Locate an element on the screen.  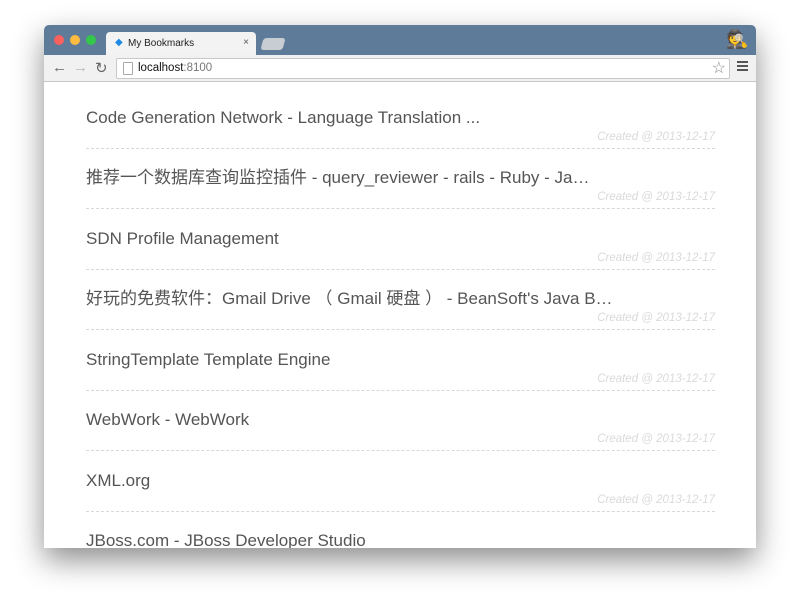
url-port: :8100 is located at coordinates (198, 68).